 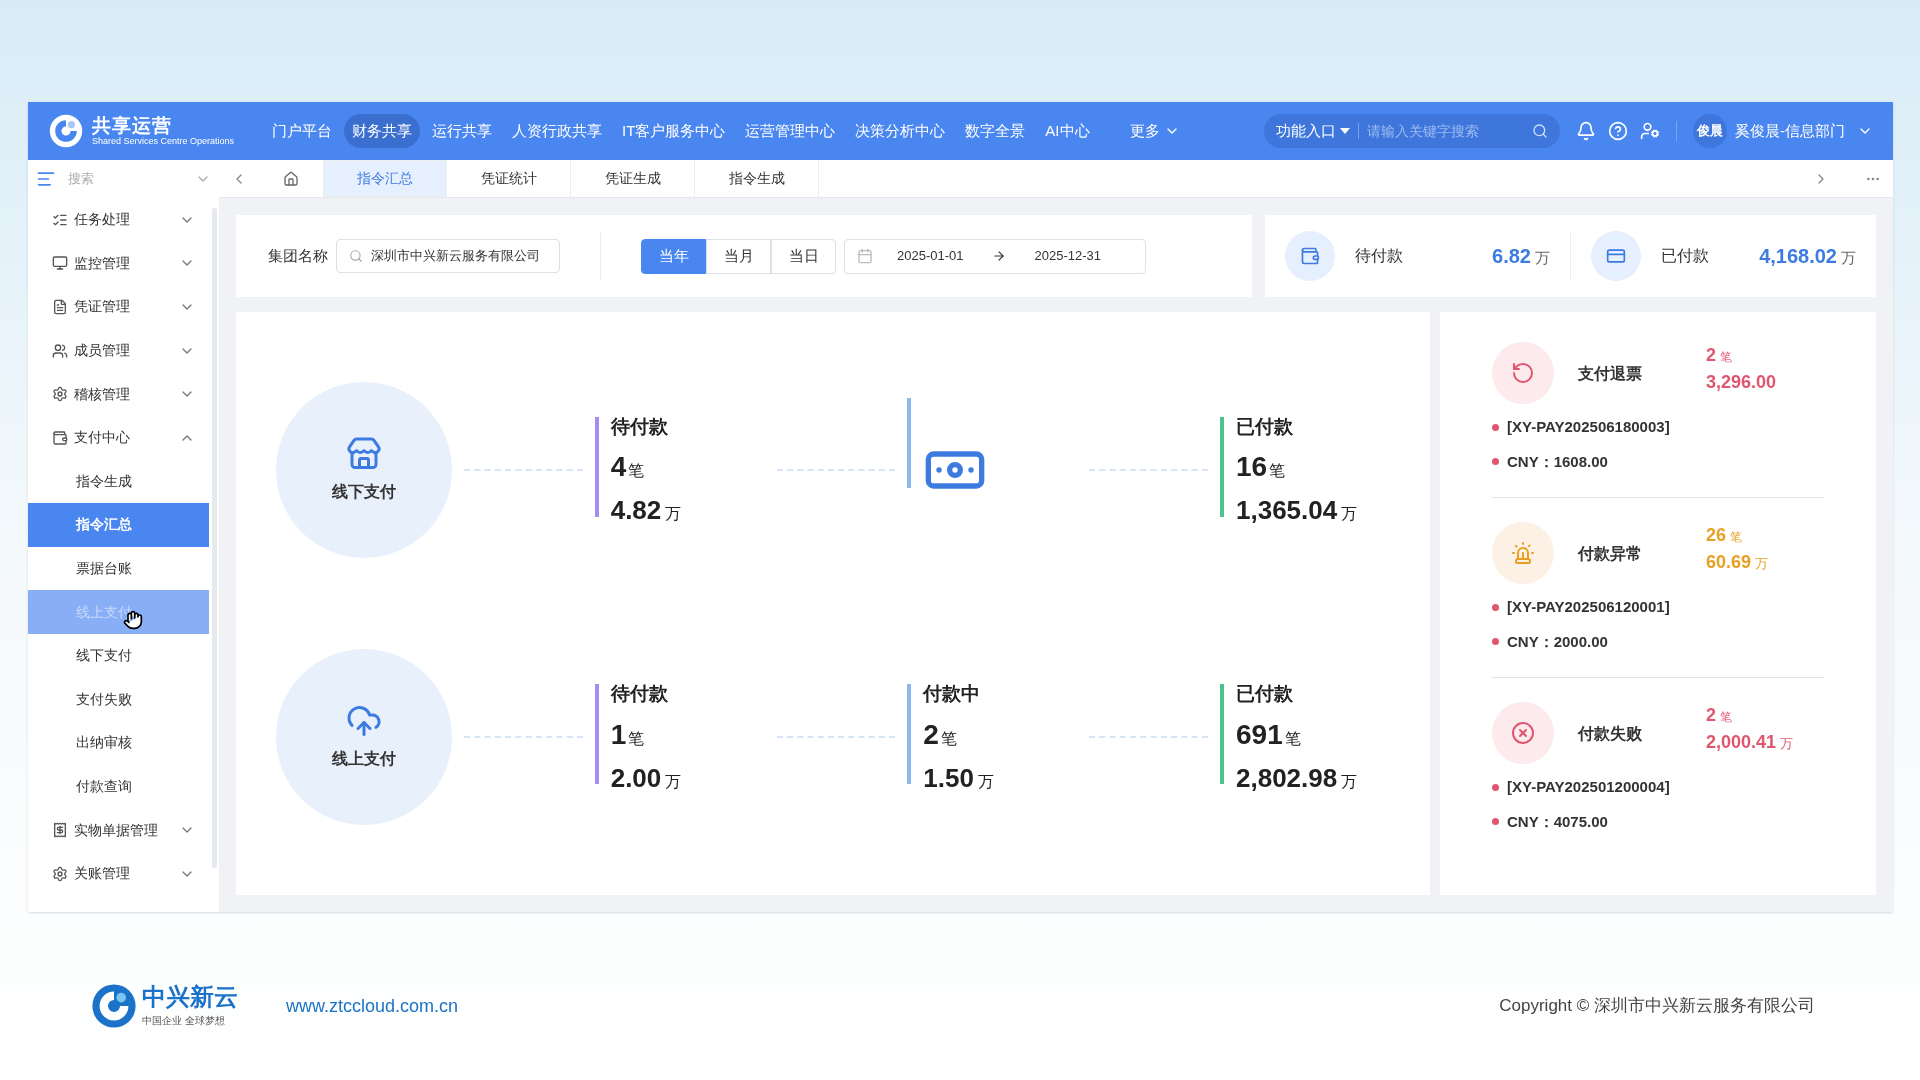 I want to click on sidebar-submenu-item: 票据台账, so click(x=118, y=568).